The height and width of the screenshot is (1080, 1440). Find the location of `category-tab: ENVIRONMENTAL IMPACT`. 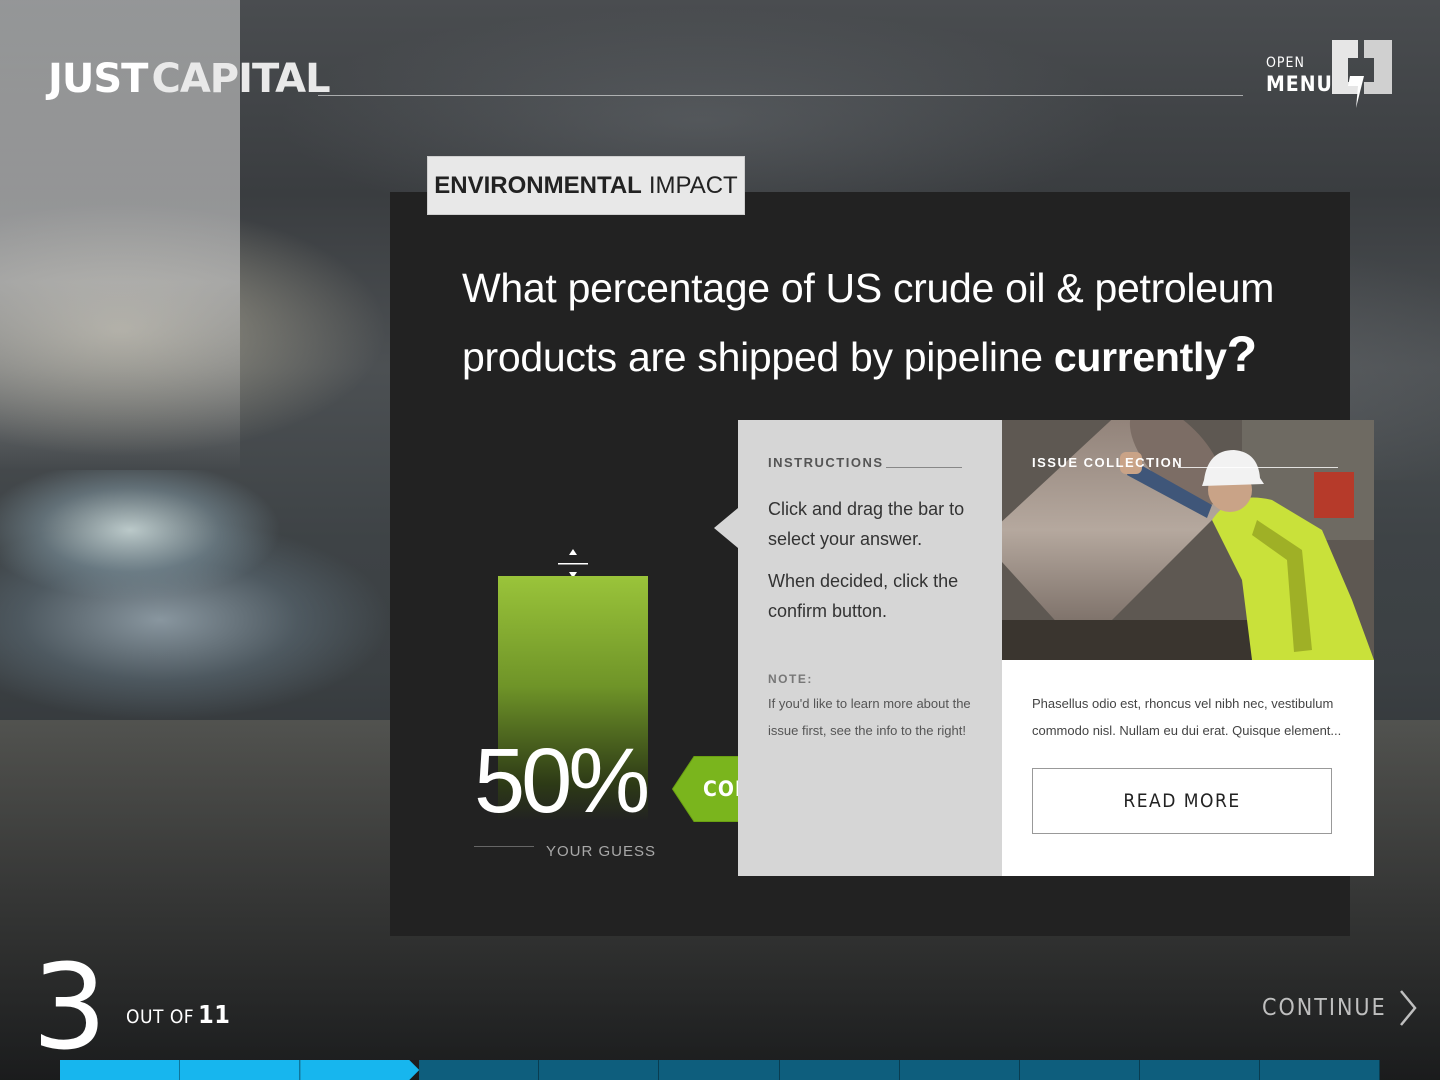

category-tab: ENVIRONMENTAL IMPACT is located at coordinates (586, 185).